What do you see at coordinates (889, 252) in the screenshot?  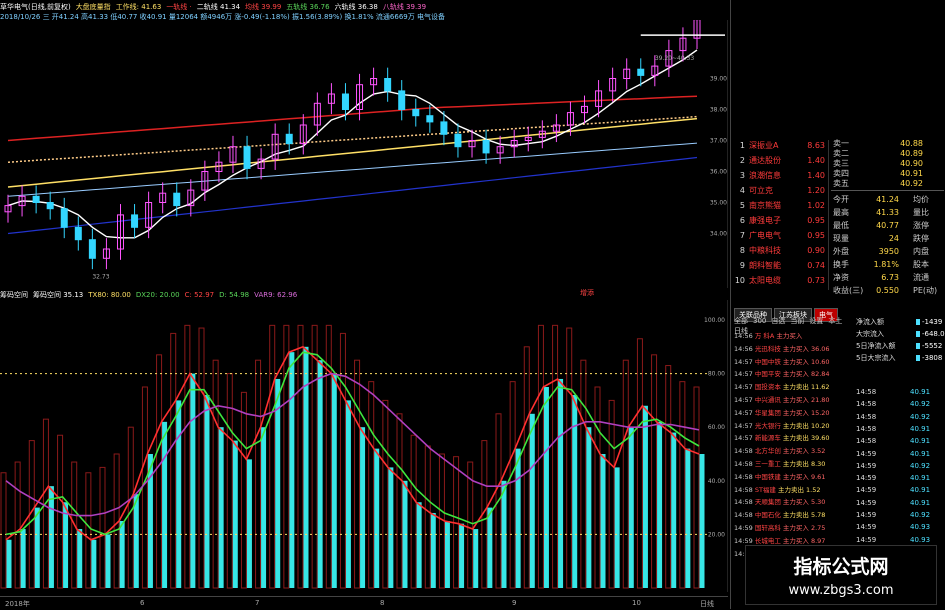 I see `stat-row: 外盘 3950 内盘` at bounding box center [889, 252].